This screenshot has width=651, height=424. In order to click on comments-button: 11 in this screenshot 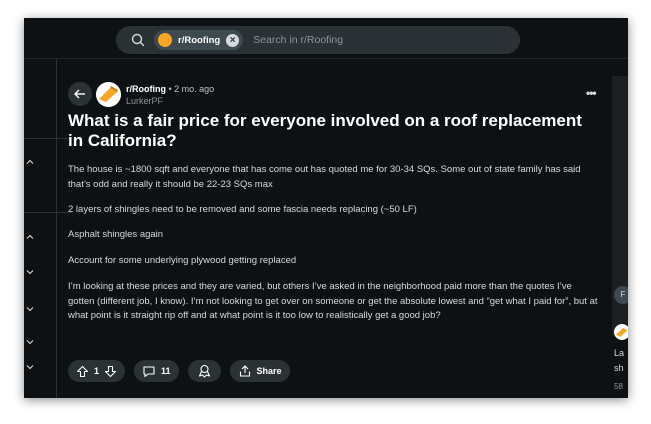, I will do `click(156, 371)`.